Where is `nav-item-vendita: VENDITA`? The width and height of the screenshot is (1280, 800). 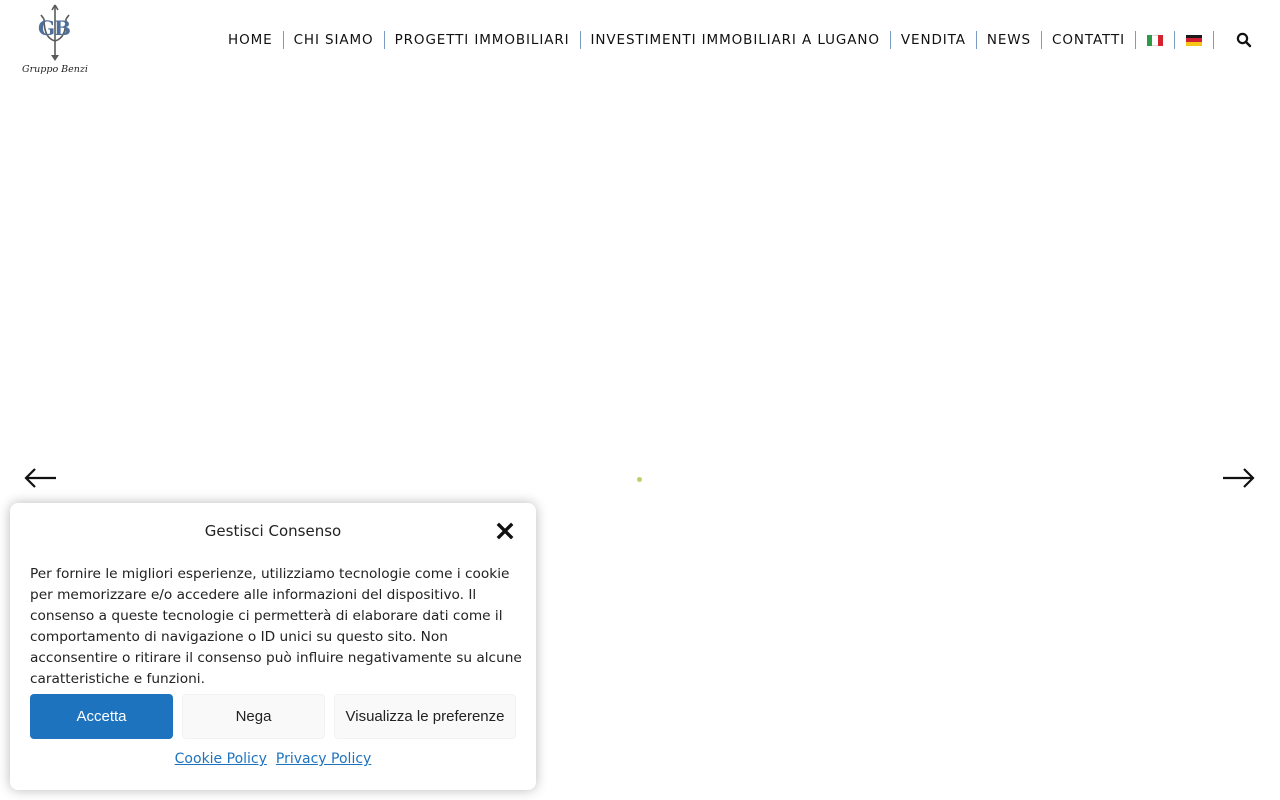 nav-item-vendita: VENDITA is located at coordinates (932, 40).